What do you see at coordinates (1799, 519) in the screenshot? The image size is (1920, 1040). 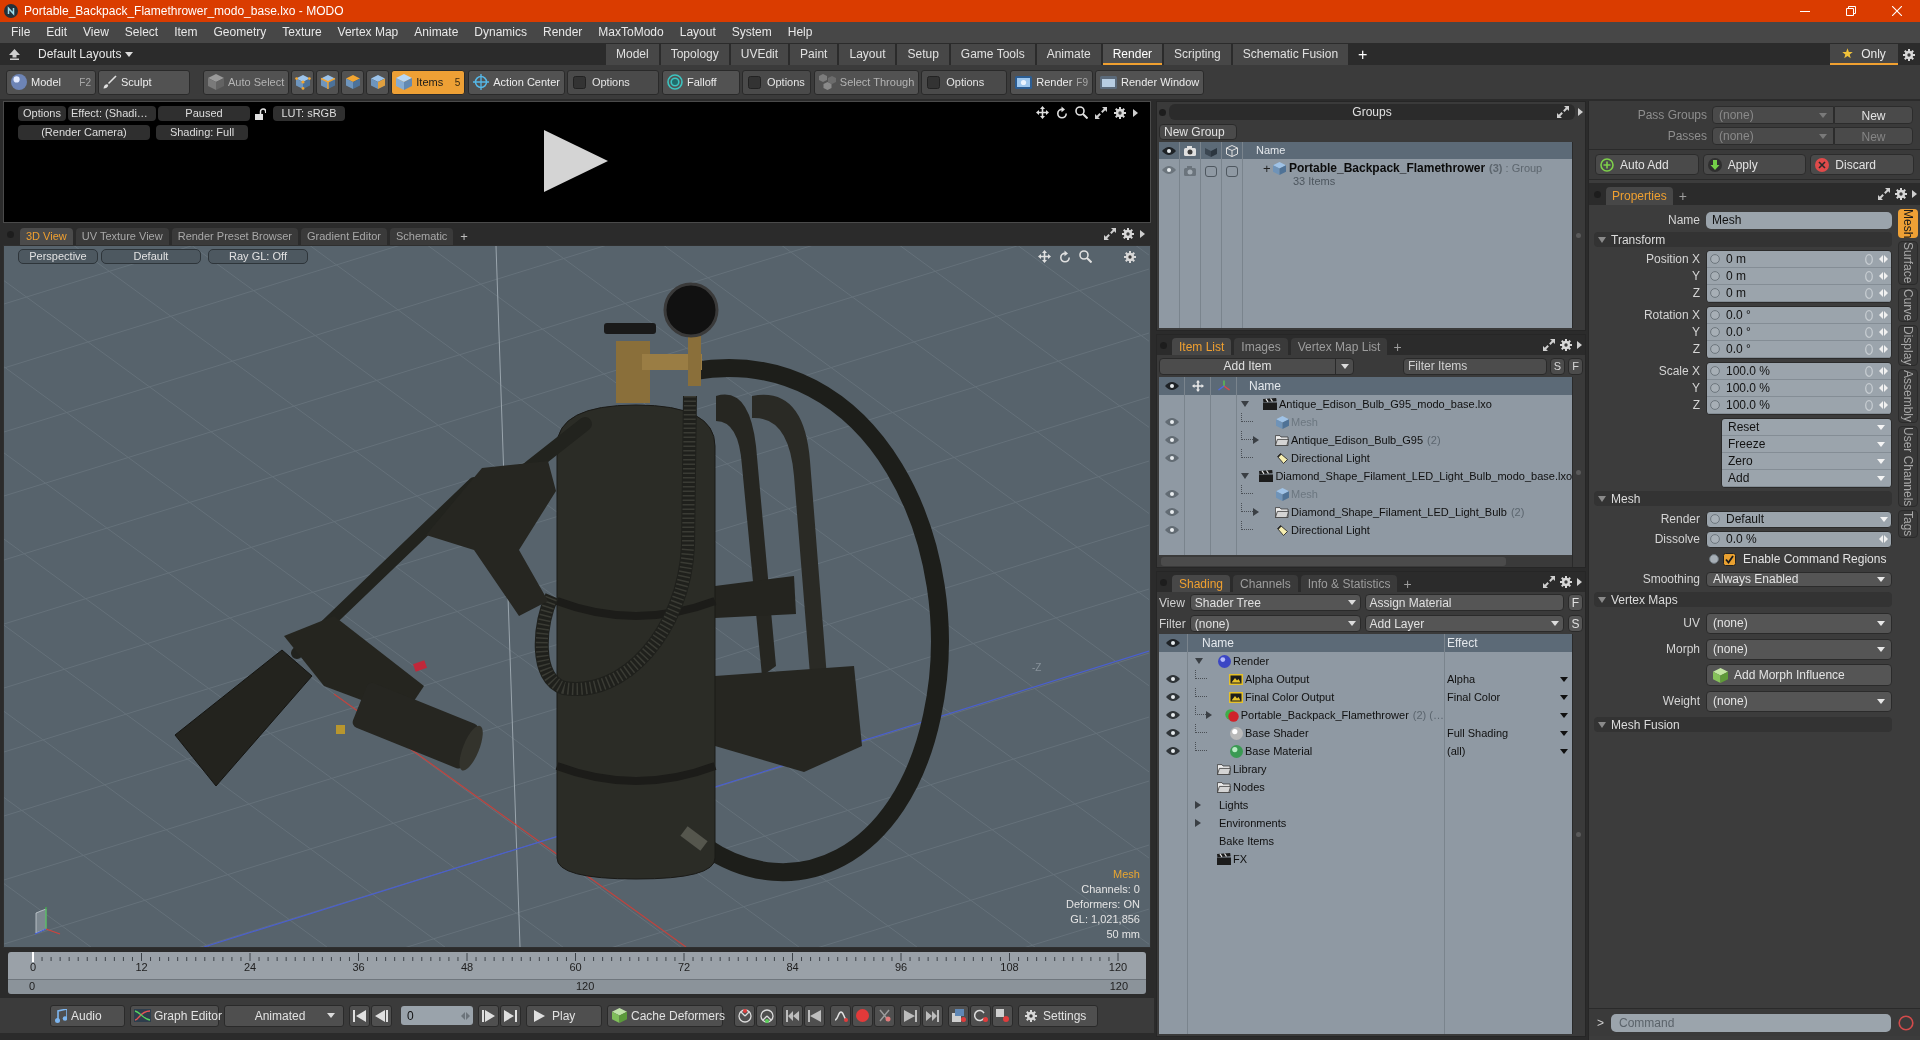 I see `channel-dropdown: Default` at bounding box center [1799, 519].